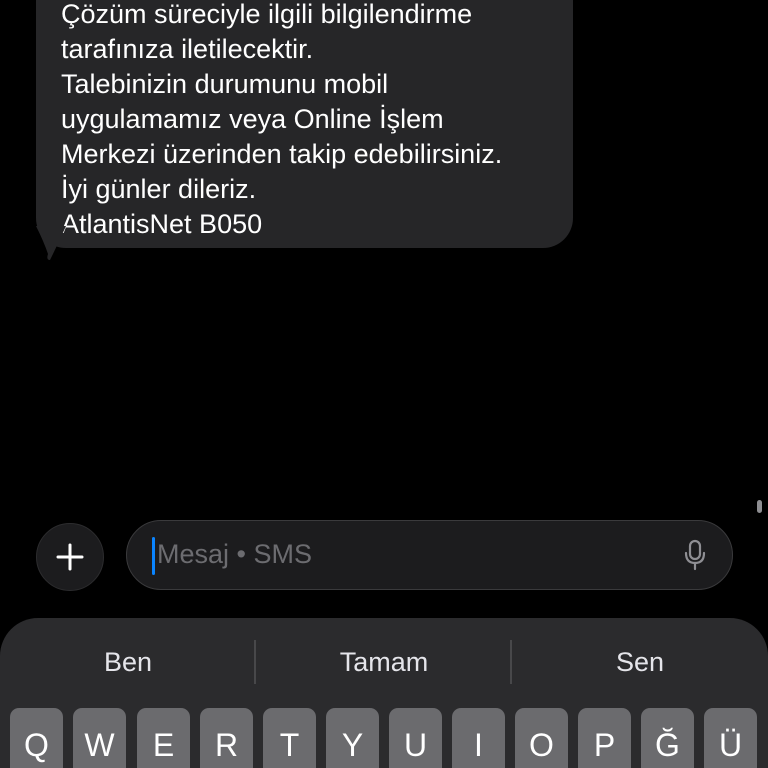 Image resolution: width=768 pixels, height=768 pixels. What do you see at coordinates (226, 738) in the screenshot?
I see `key-r: R` at bounding box center [226, 738].